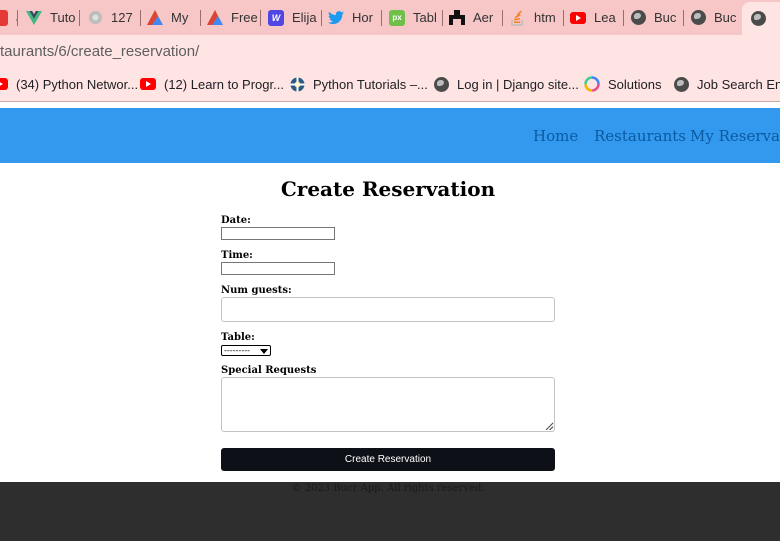 This screenshot has width=780, height=541. I want to click on browser-tab-strip: ai Tuto 127 My Free W Elija, so click(390, 17).